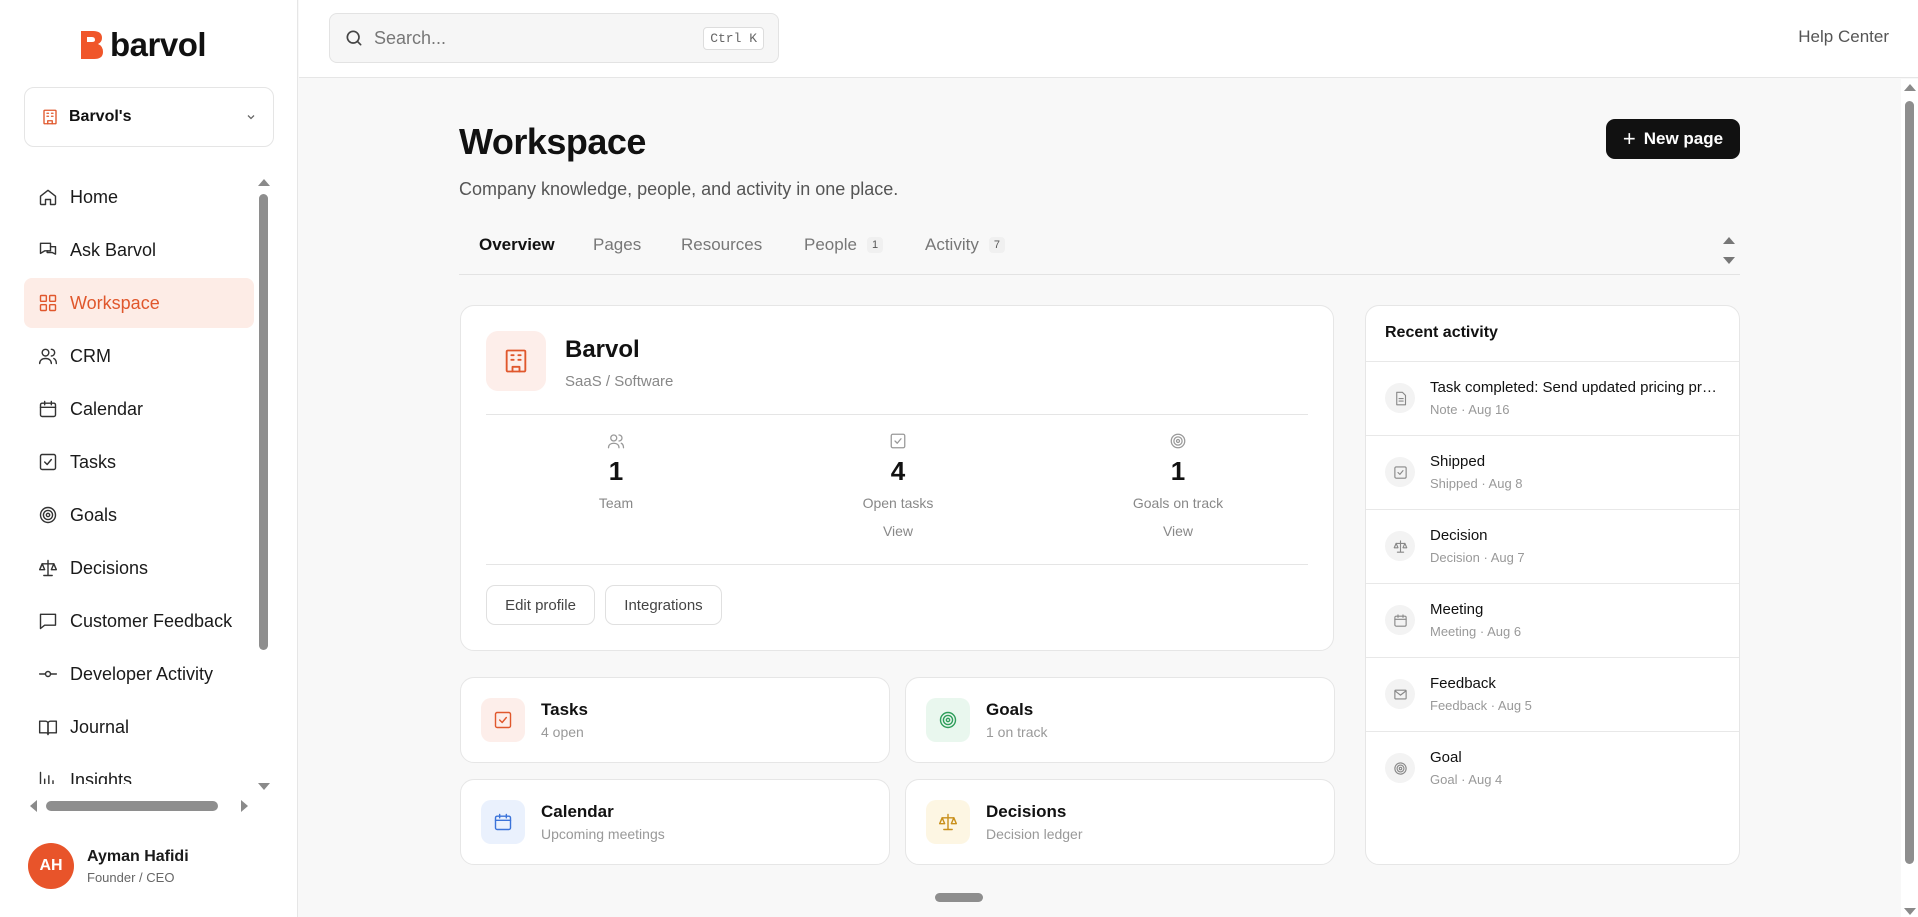 Image resolution: width=1918 pixels, height=917 pixels. I want to click on calendar-icon, so click(1400, 620).